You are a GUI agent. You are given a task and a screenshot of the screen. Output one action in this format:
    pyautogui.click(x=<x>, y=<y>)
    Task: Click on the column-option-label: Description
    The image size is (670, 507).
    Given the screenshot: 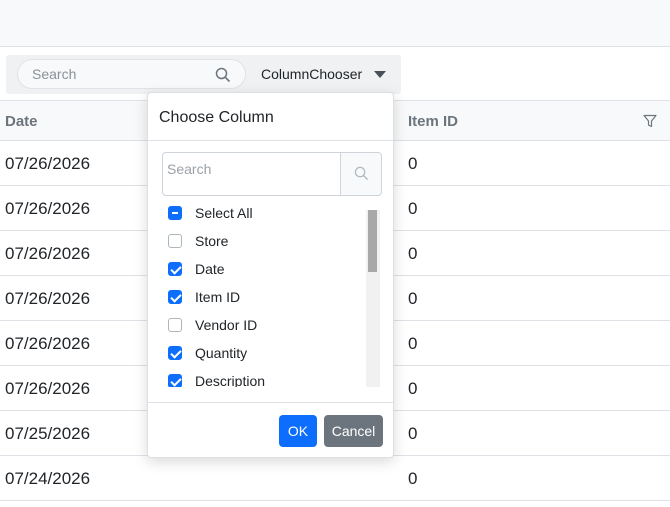 What is the action you would take?
    pyautogui.click(x=230, y=380)
    